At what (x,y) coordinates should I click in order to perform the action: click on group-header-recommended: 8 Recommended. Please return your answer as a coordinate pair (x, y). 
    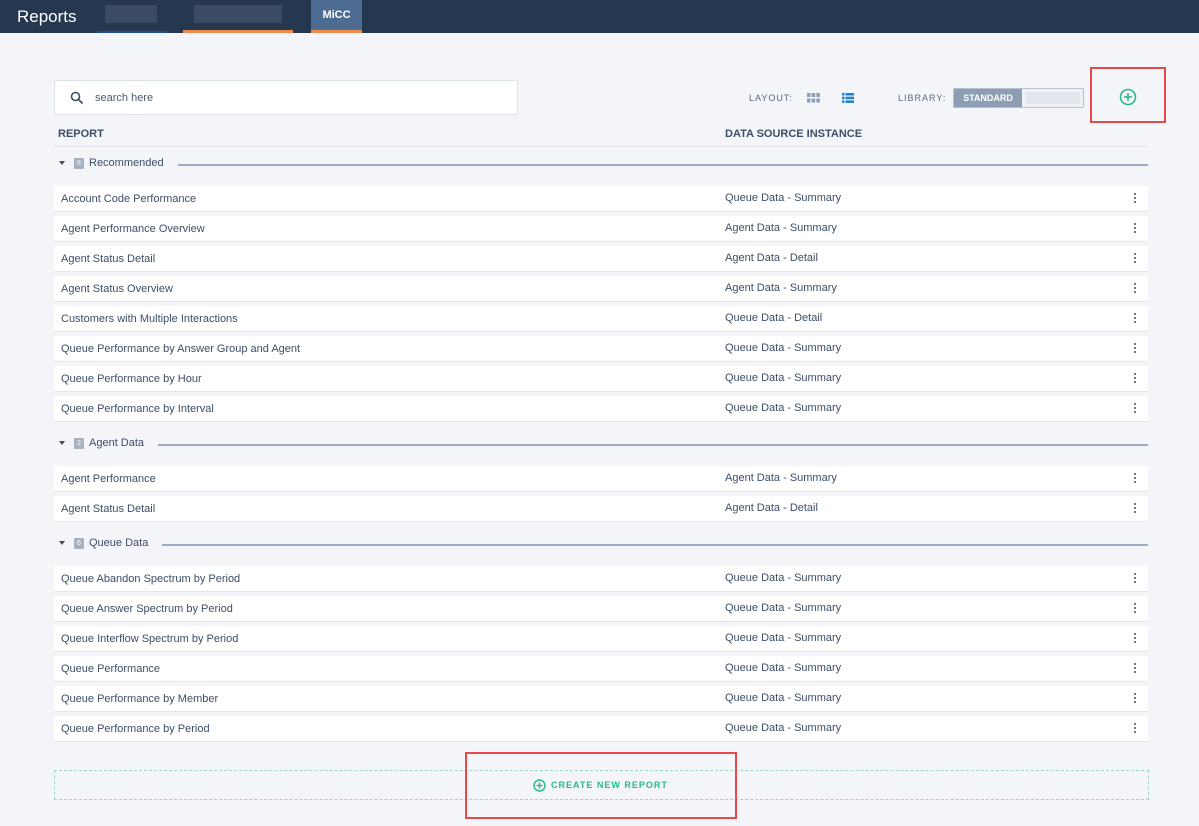
    Looking at the image, I should click on (601, 165).